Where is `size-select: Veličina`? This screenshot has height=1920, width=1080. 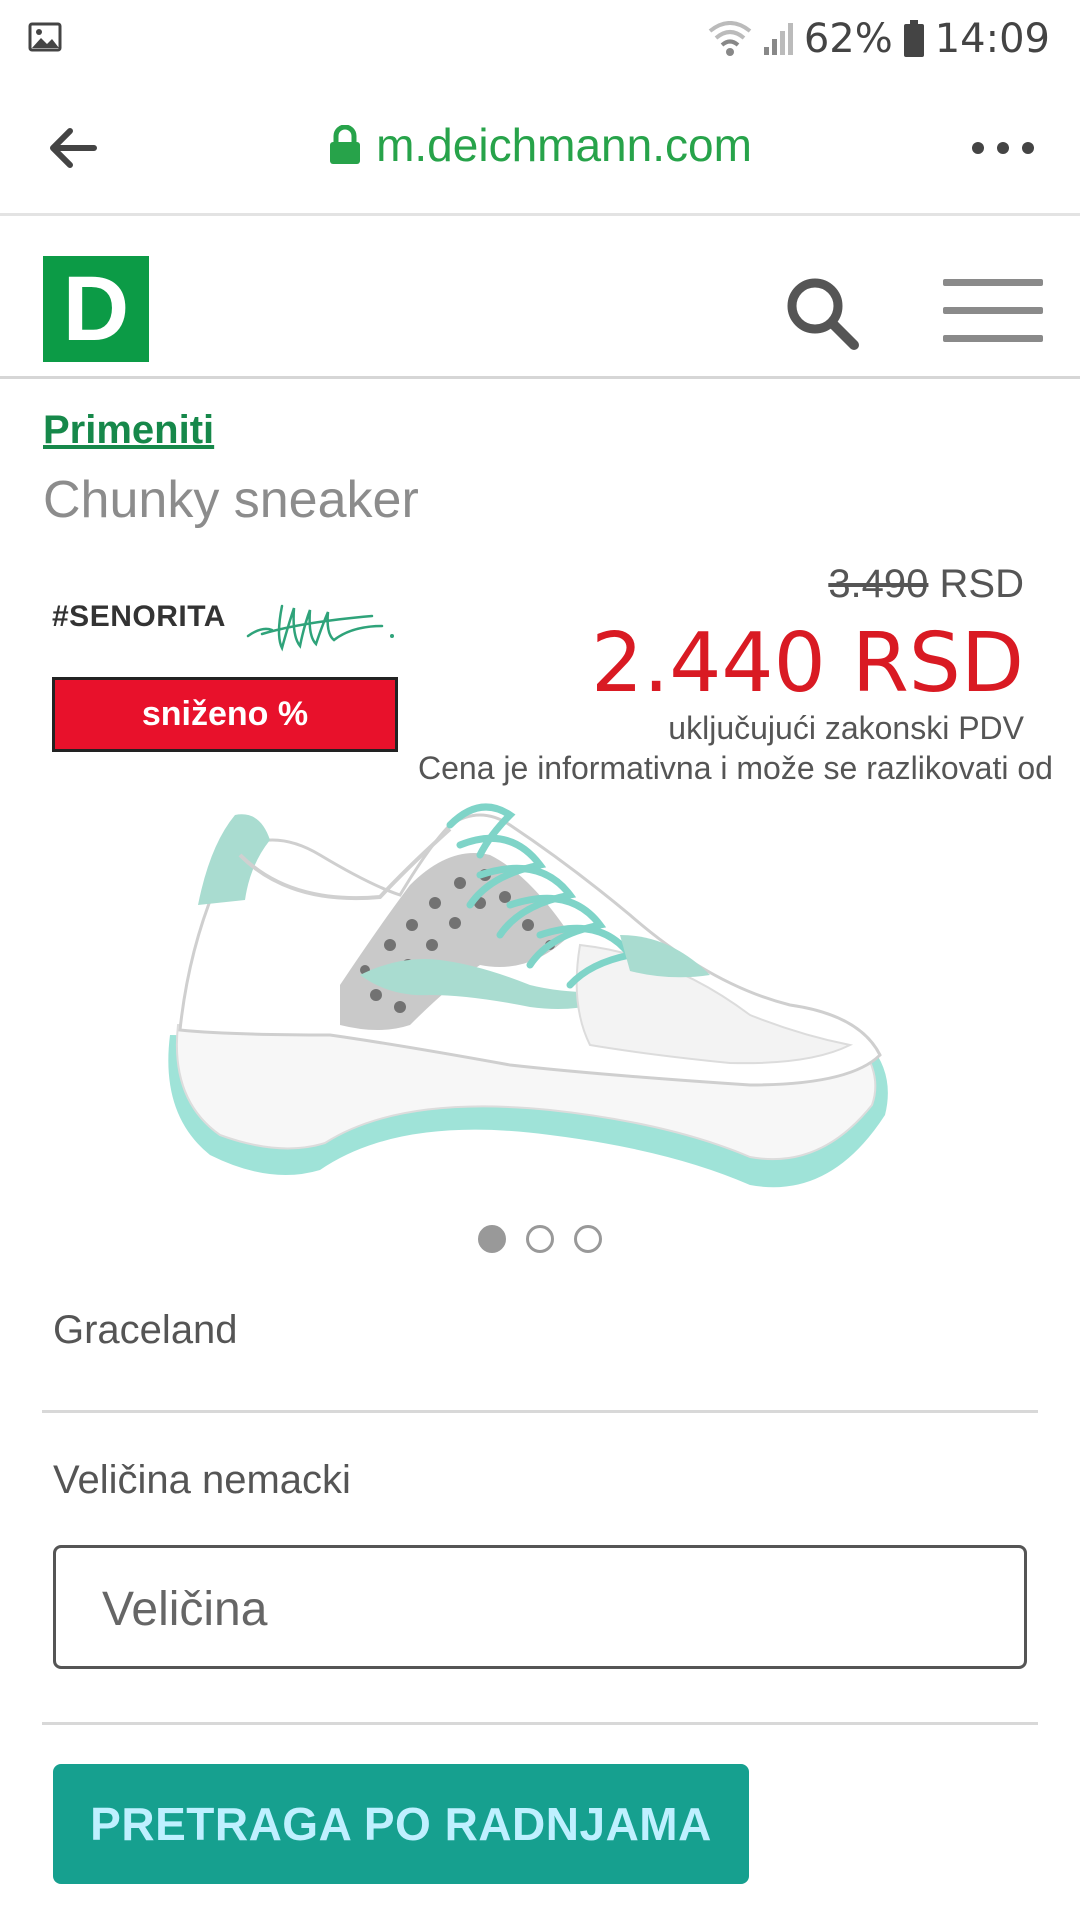
size-select: Veličina is located at coordinates (540, 1607).